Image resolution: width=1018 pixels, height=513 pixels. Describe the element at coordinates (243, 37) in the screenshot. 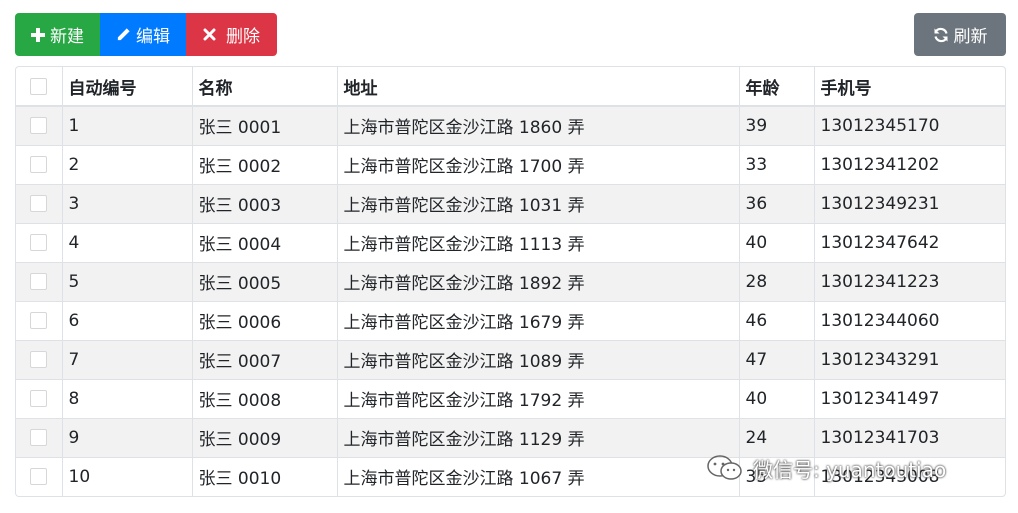

I see `delete-button-label: 删除` at that location.